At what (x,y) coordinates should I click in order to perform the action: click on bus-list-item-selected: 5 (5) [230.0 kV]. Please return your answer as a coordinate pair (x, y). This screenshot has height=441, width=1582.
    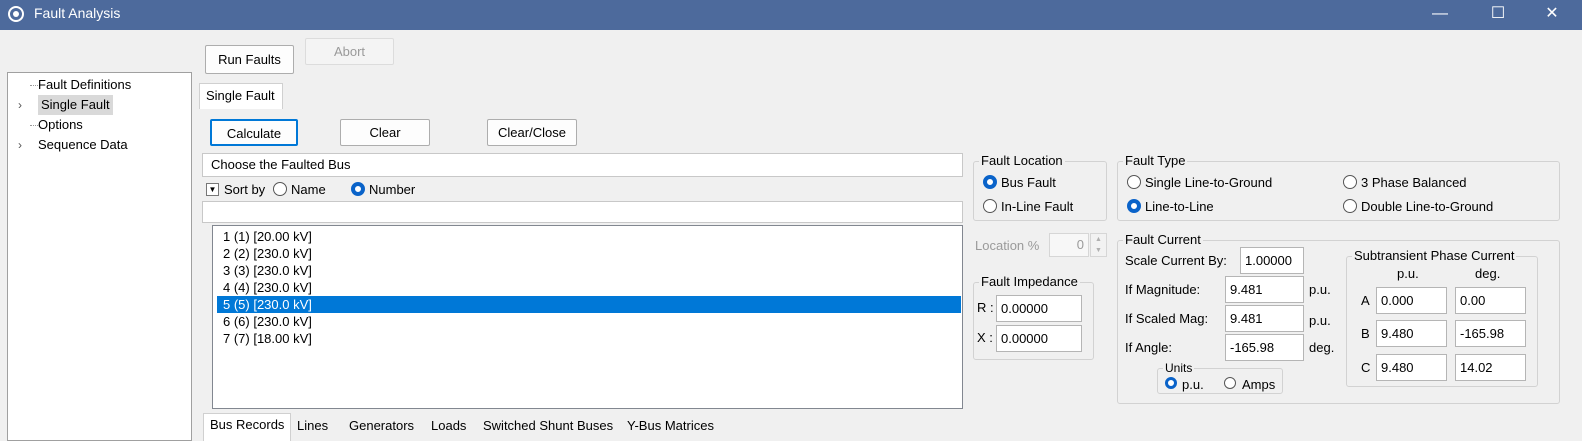
    Looking at the image, I should click on (589, 304).